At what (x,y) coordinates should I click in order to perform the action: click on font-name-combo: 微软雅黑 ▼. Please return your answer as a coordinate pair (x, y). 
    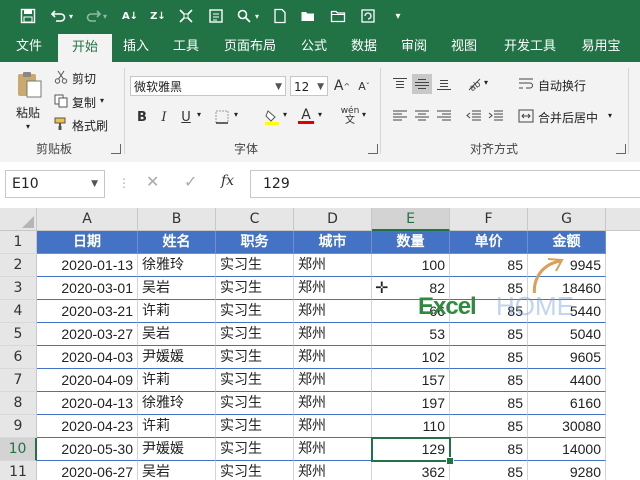
    Looking at the image, I should click on (208, 86).